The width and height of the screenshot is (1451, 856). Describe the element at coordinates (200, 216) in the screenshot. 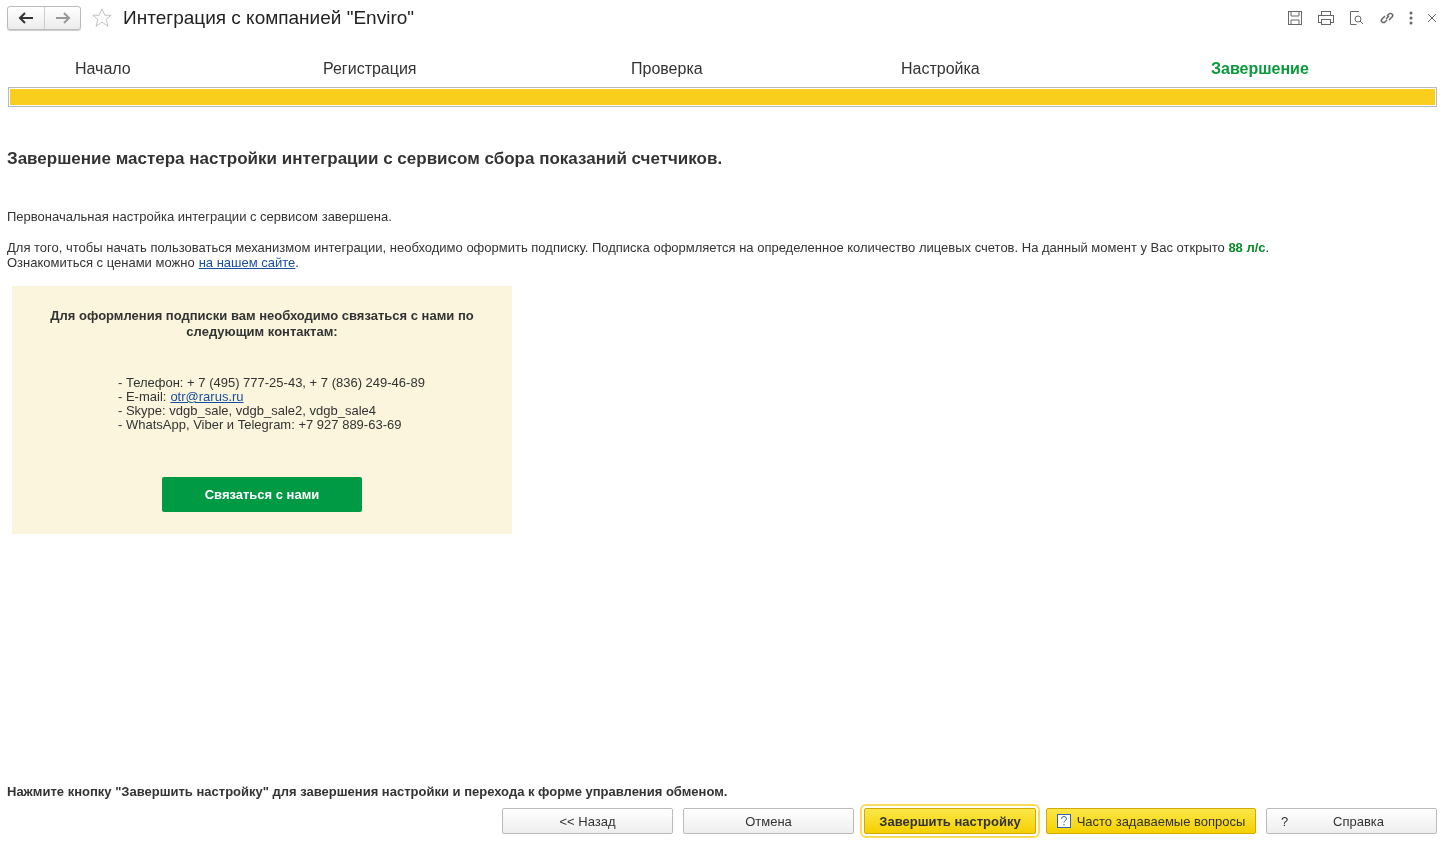

I see `status-text: Первоначальная настройка интеграции с сервисом завершена.` at that location.